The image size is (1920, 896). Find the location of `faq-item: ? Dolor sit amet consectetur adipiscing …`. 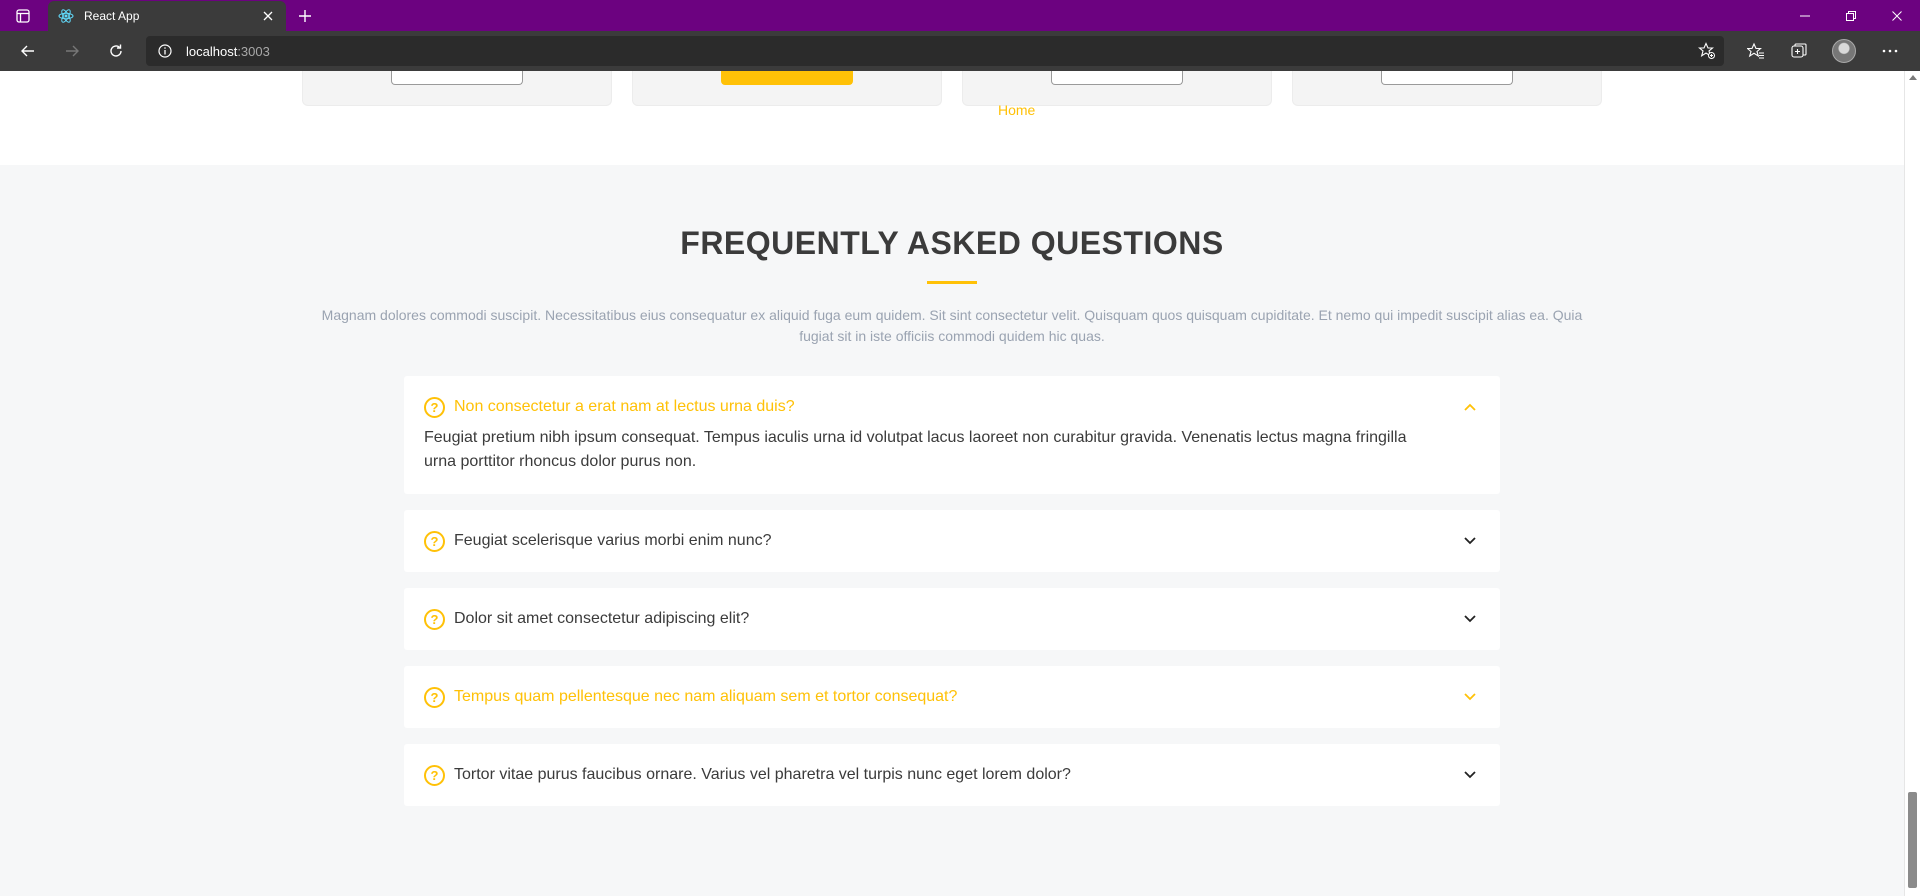

faq-item: ? Dolor sit amet consectetur adipiscing … is located at coordinates (952, 619).